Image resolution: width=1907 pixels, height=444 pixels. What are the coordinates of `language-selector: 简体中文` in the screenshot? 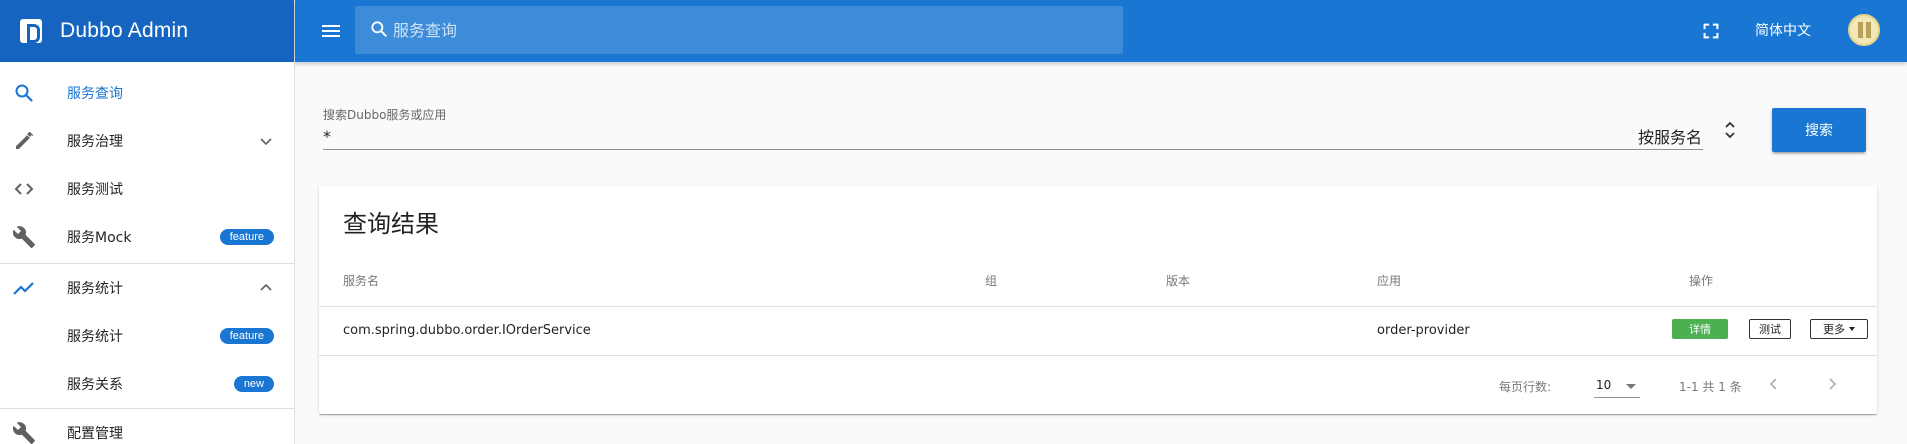 It's located at (1783, 30).